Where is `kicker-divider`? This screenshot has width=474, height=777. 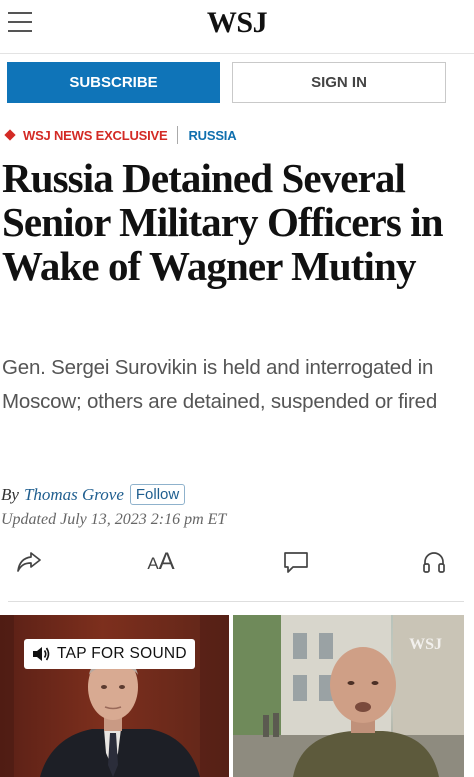 kicker-divider is located at coordinates (178, 135).